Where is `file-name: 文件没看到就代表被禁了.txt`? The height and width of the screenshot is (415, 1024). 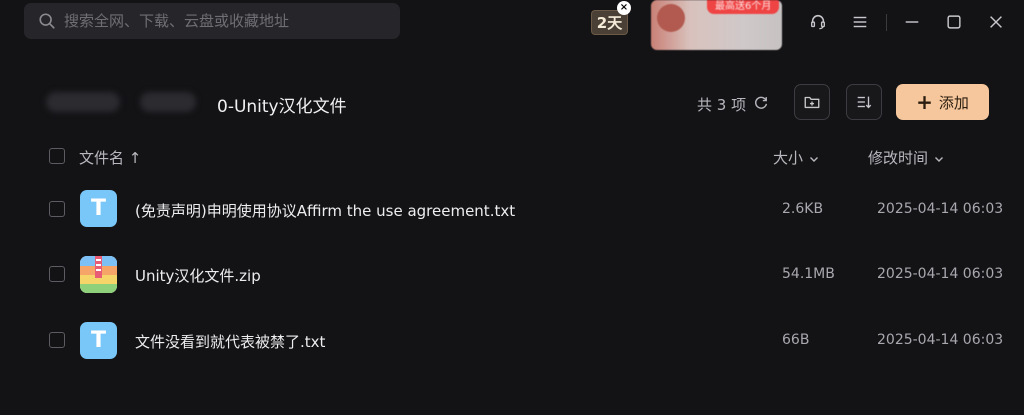 file-name: 文件没看到就代表被禁了.txt is located at coordinates (230, 341).